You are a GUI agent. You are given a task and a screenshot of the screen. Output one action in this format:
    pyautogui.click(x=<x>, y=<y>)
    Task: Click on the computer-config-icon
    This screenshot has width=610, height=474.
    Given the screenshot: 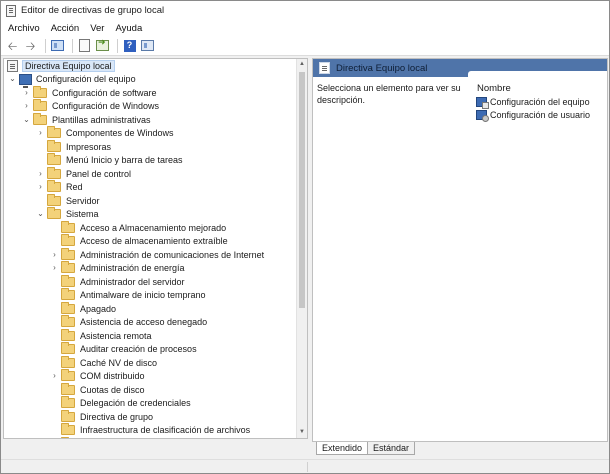 What is the action you would take?
    pyautogui.click(x=482, y=102)
    